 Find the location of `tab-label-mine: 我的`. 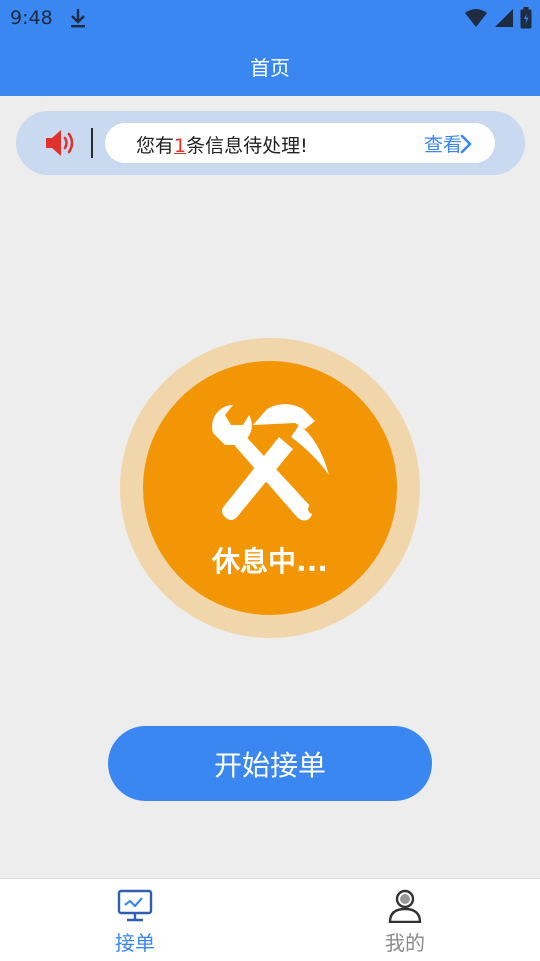

tab-label-mine: 我的 is located at coordinates (405, 943).